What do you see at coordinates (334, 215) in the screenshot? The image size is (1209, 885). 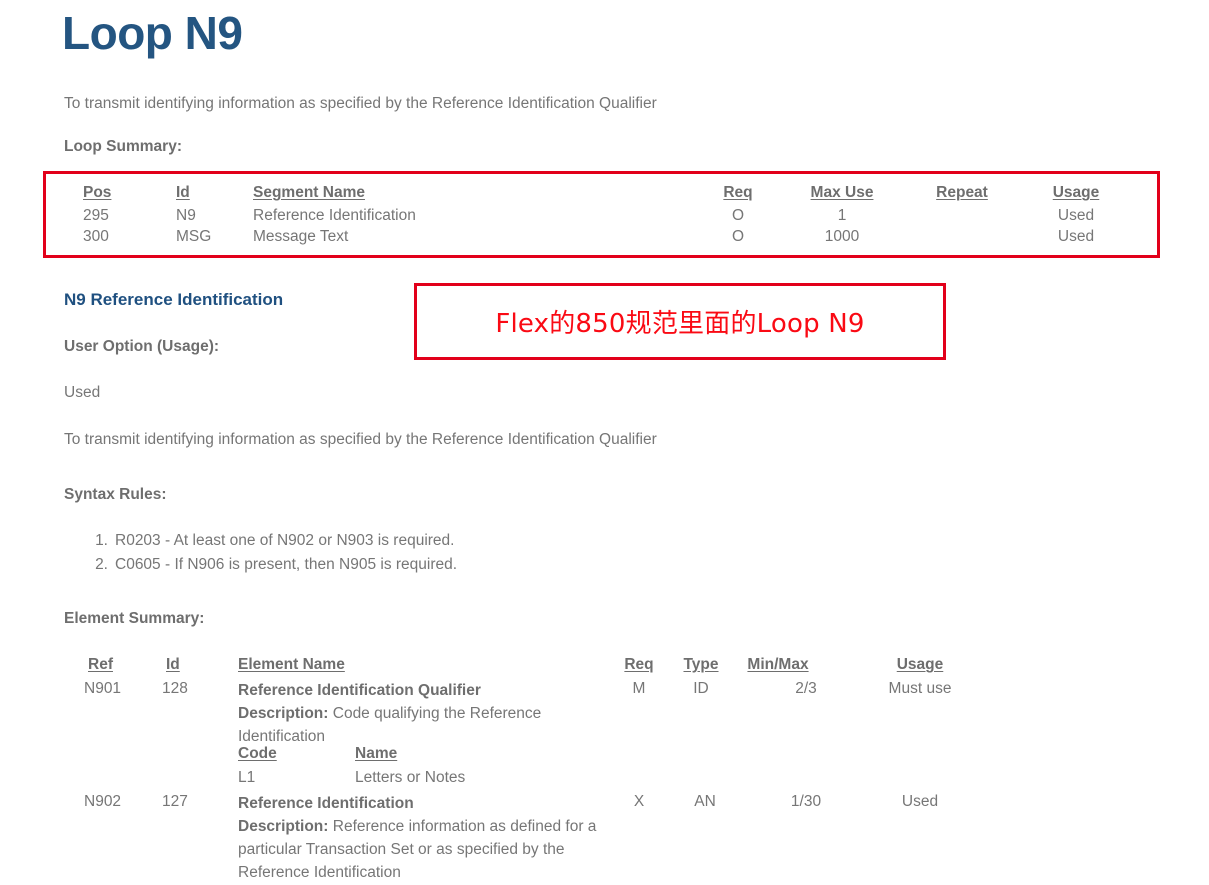 I see `loop-cell-segment-name: Reference Identification` at bounding box center [334, 215].